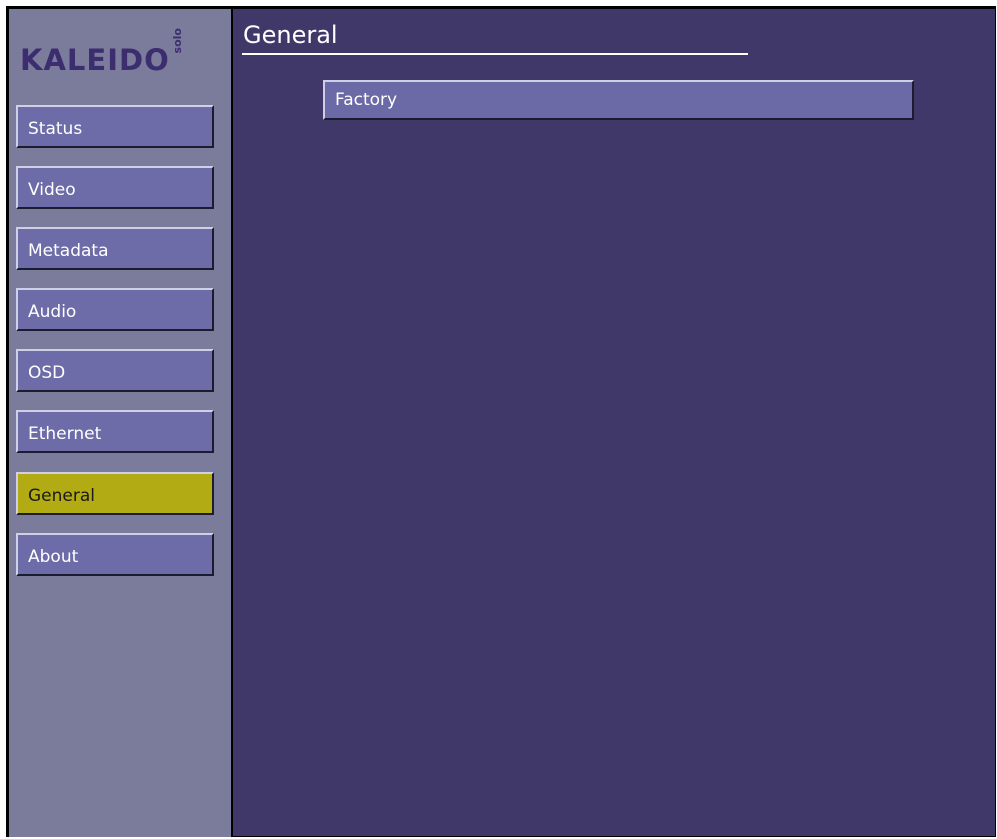  What do you see at coordinates (55, 129) in the screenshot?
I see `sidebar-item-label: Status` at bounding box center [55, 129].